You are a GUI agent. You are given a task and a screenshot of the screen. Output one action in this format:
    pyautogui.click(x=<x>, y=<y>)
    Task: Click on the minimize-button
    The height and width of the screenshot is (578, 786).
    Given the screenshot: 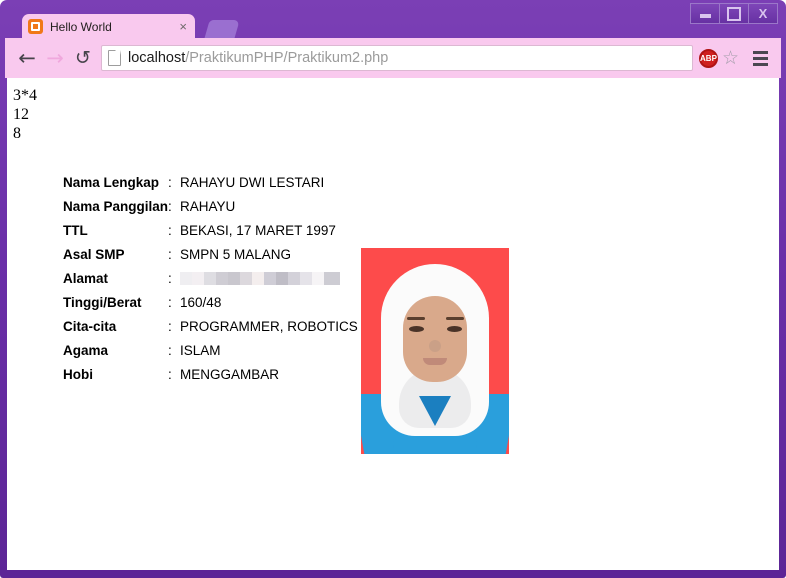 What is the action you would take?
    pyautogui.click(x=704, y=13)
    